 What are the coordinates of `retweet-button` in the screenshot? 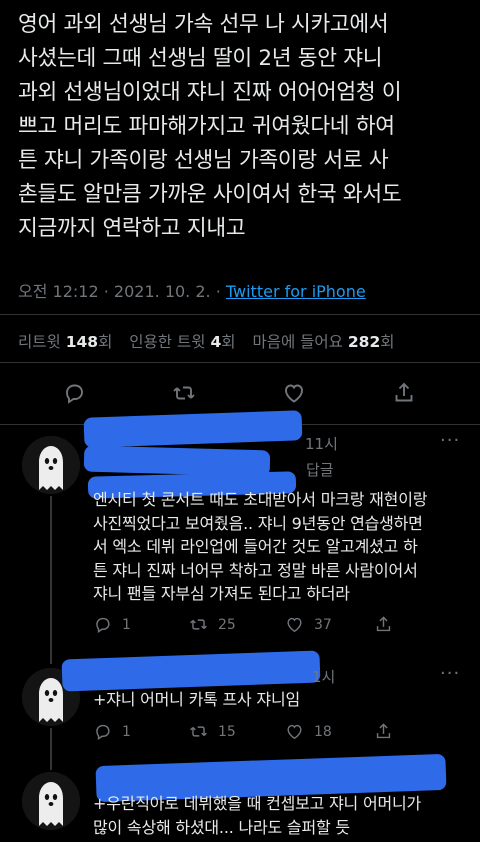 It's located at (184, 393).